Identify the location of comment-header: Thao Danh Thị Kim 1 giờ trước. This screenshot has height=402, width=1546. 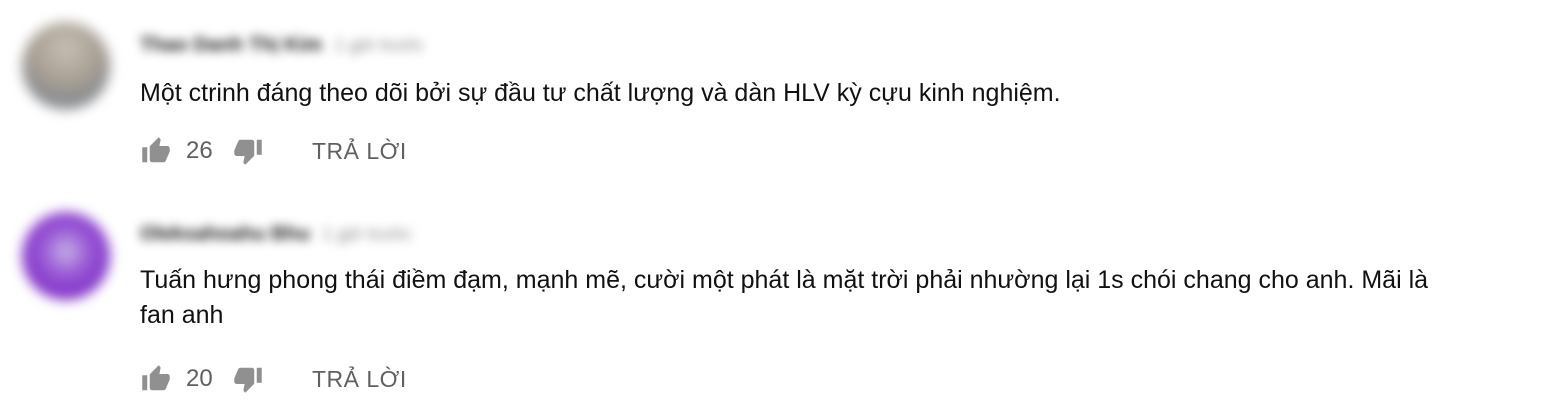
(282, 45).